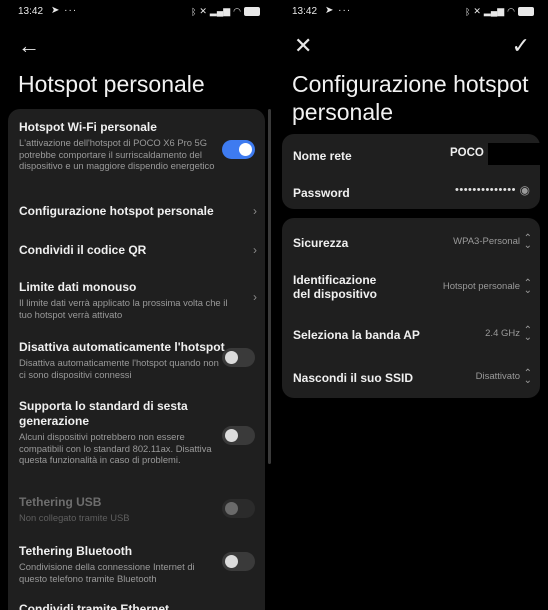  Describe the element at coordinates (111, 84) in the screenshot. I see `page-title: Hotspot personale` at that location.